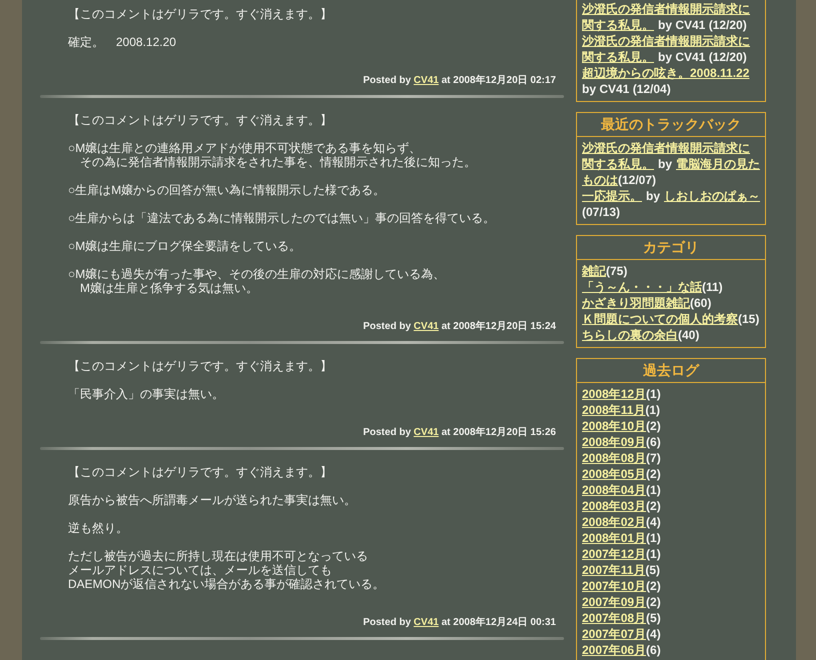 This screenshot has height=660, width=816. Describe the element at coordinates (498, 432) in the screenshot. I see `post-timestamp: at 2008年12月20日 15:26` at that location.